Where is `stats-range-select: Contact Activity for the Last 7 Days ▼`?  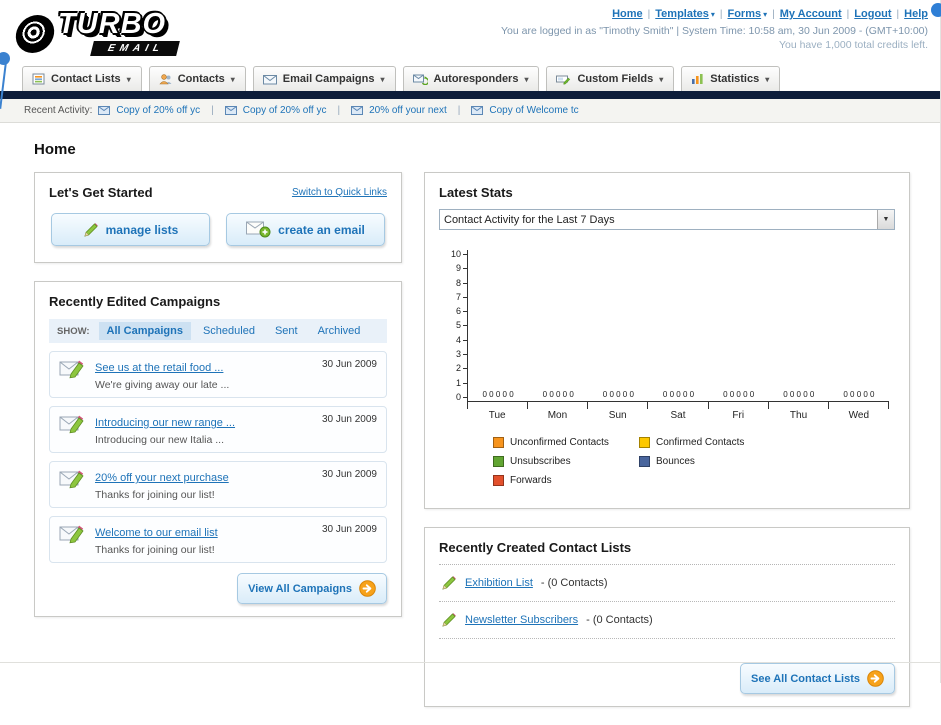 stats-range-select: Contact Activity for the Last 7 Days ▼ is located at coordinates (667, 219).